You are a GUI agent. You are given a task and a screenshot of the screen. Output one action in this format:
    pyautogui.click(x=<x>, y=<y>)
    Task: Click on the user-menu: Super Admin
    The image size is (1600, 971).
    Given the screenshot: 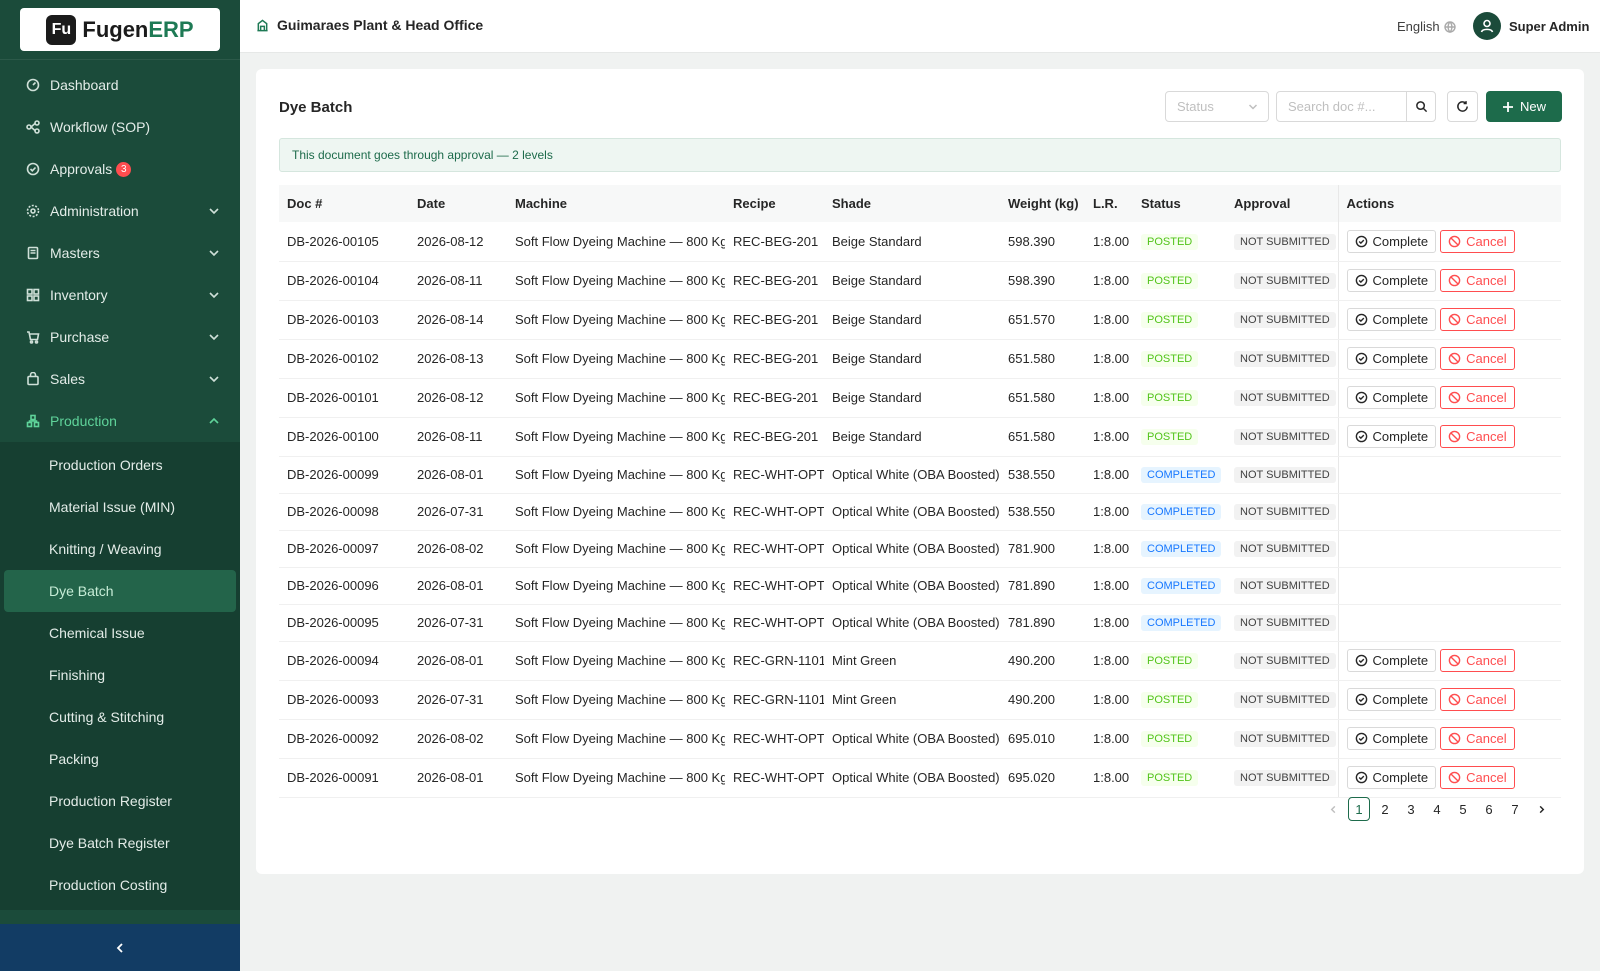 What is the action you would take?
    pyautogui.click(x=1531, y=26)
    